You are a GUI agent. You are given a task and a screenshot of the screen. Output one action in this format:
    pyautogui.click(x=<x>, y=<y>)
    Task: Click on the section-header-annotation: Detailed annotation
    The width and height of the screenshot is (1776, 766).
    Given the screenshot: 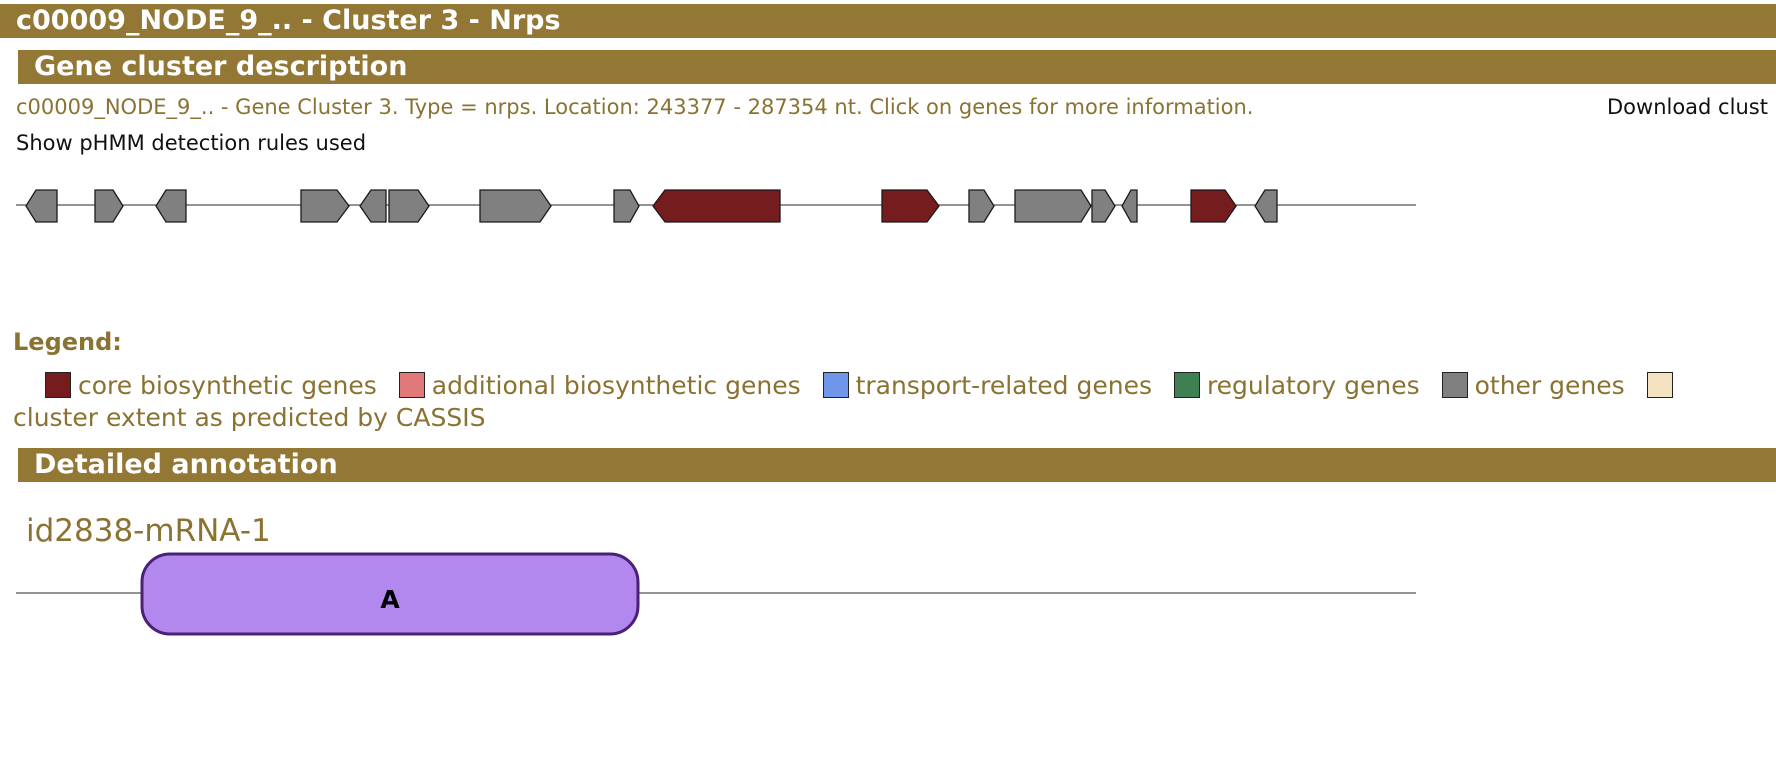 What is the action you would take?
    pyautogui.click(x=897, y=465)
    